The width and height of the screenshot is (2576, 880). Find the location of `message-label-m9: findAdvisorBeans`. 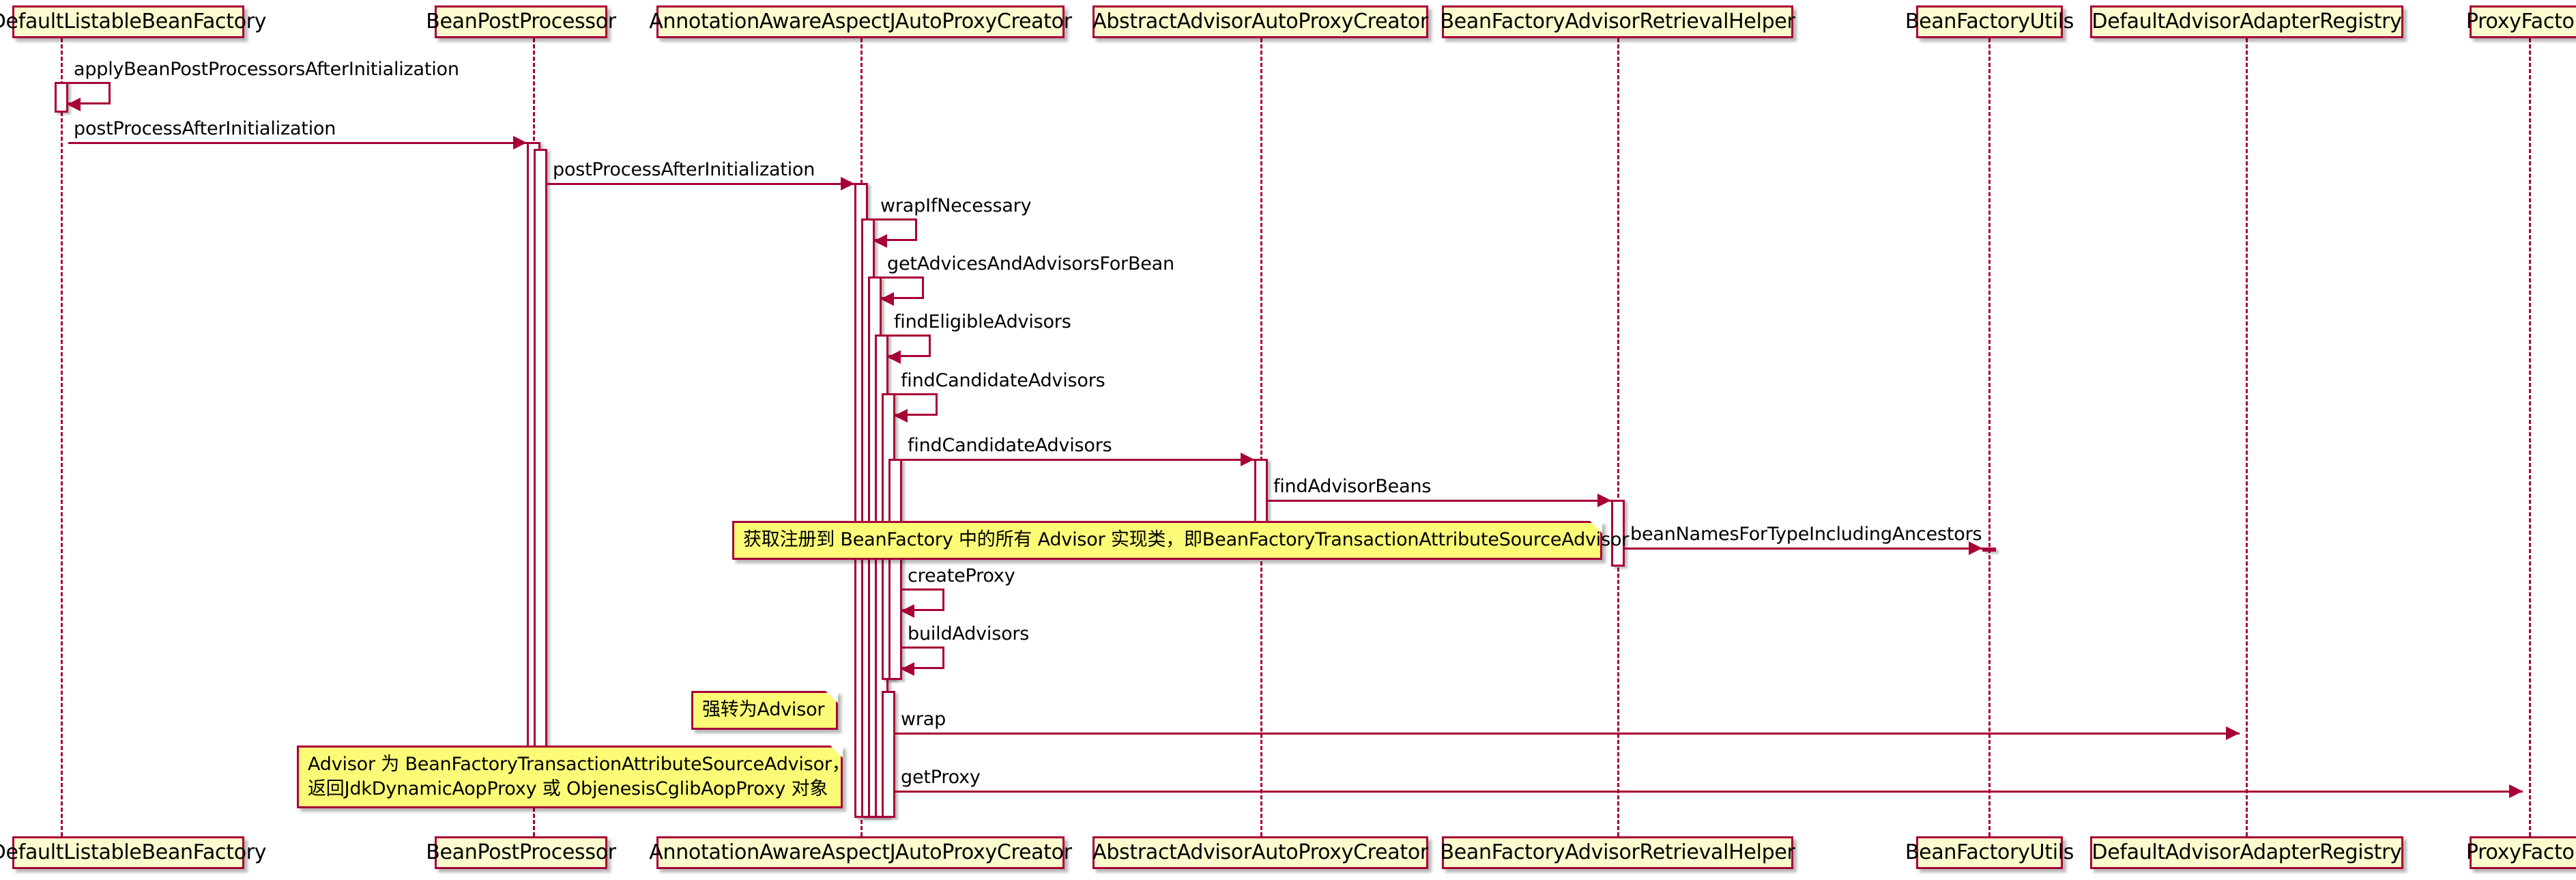

message-label-m9: findAdvisorBeans is located at coordinates (1352, 486).